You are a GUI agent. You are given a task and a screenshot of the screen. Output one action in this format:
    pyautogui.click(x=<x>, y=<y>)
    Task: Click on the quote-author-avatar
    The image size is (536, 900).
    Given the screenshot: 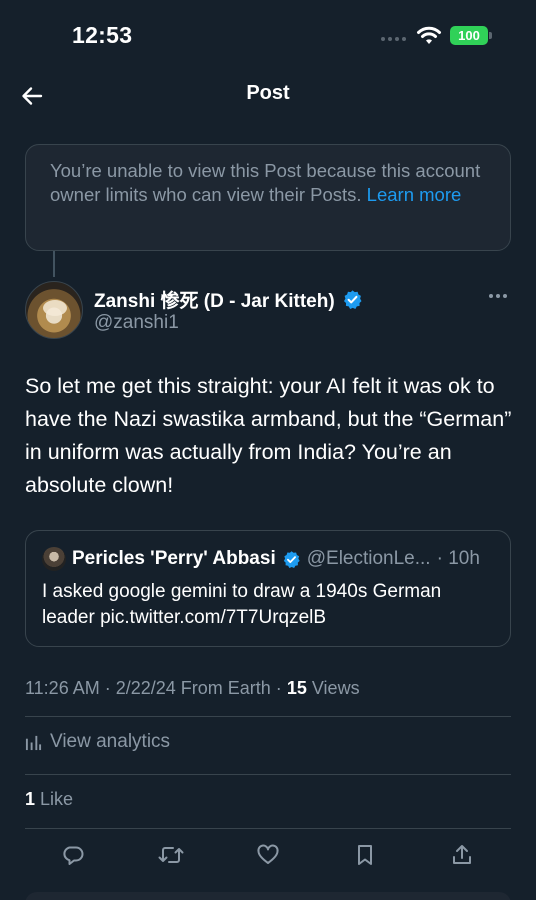 What is the action you would take?
    pyautogui.click(x=54, y=559)
    